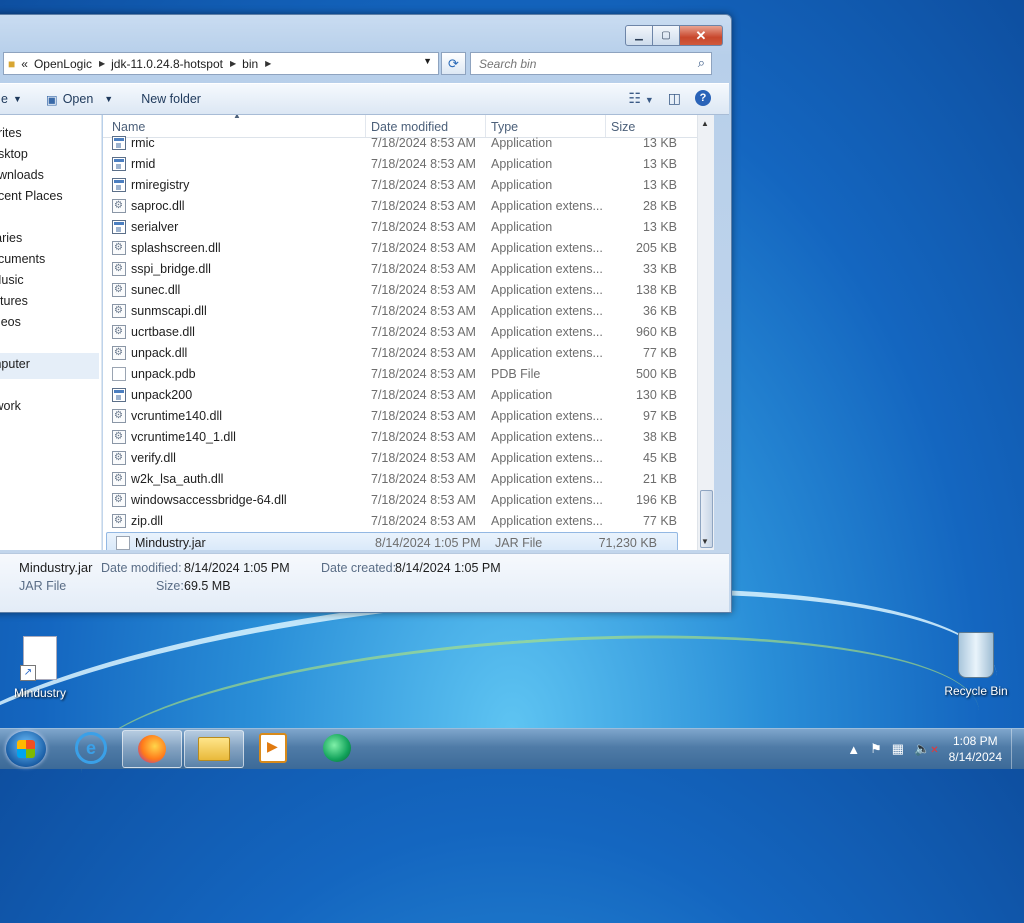 The width and height of the screenshot is (1024, 923). Describe the element at coordinates (705, 541) in the screenshot. I see `scroll-down-arrow-icon: ▼` at that location.